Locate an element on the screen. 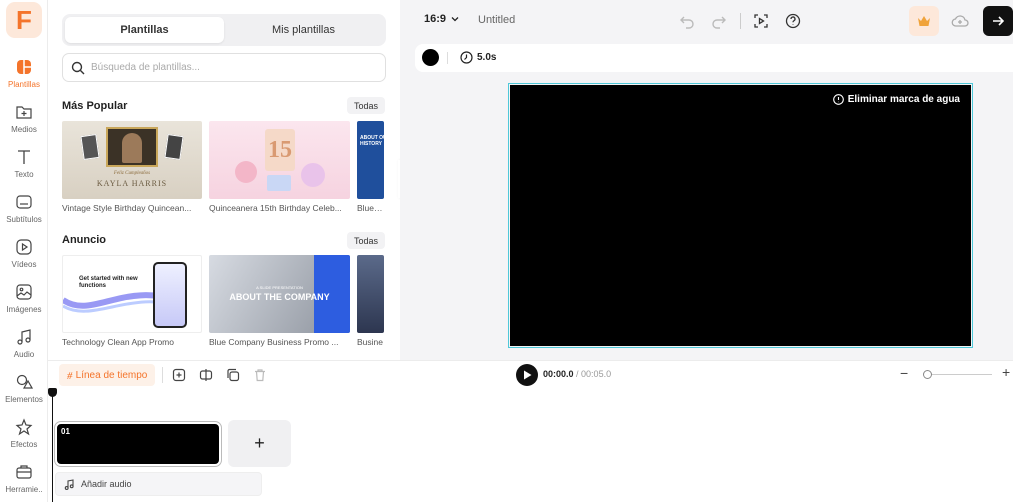 The image size is (1013, 502). preview-button is located at coordinates (761, 21).